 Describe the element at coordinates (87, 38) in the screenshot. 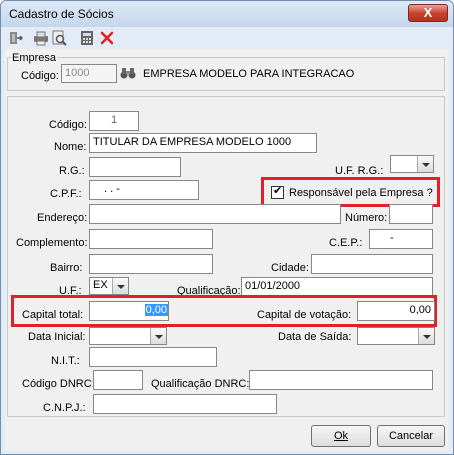

I see `calculator-icon` at that location.